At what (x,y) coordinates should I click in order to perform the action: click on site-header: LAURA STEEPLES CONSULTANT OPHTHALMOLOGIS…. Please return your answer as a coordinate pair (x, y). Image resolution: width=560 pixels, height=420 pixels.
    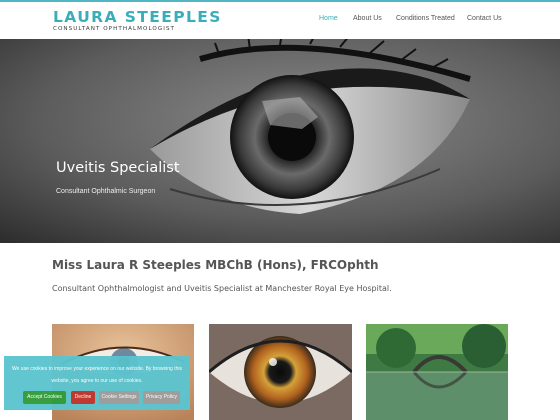
    Looking at the image, I should click on (280, 20).